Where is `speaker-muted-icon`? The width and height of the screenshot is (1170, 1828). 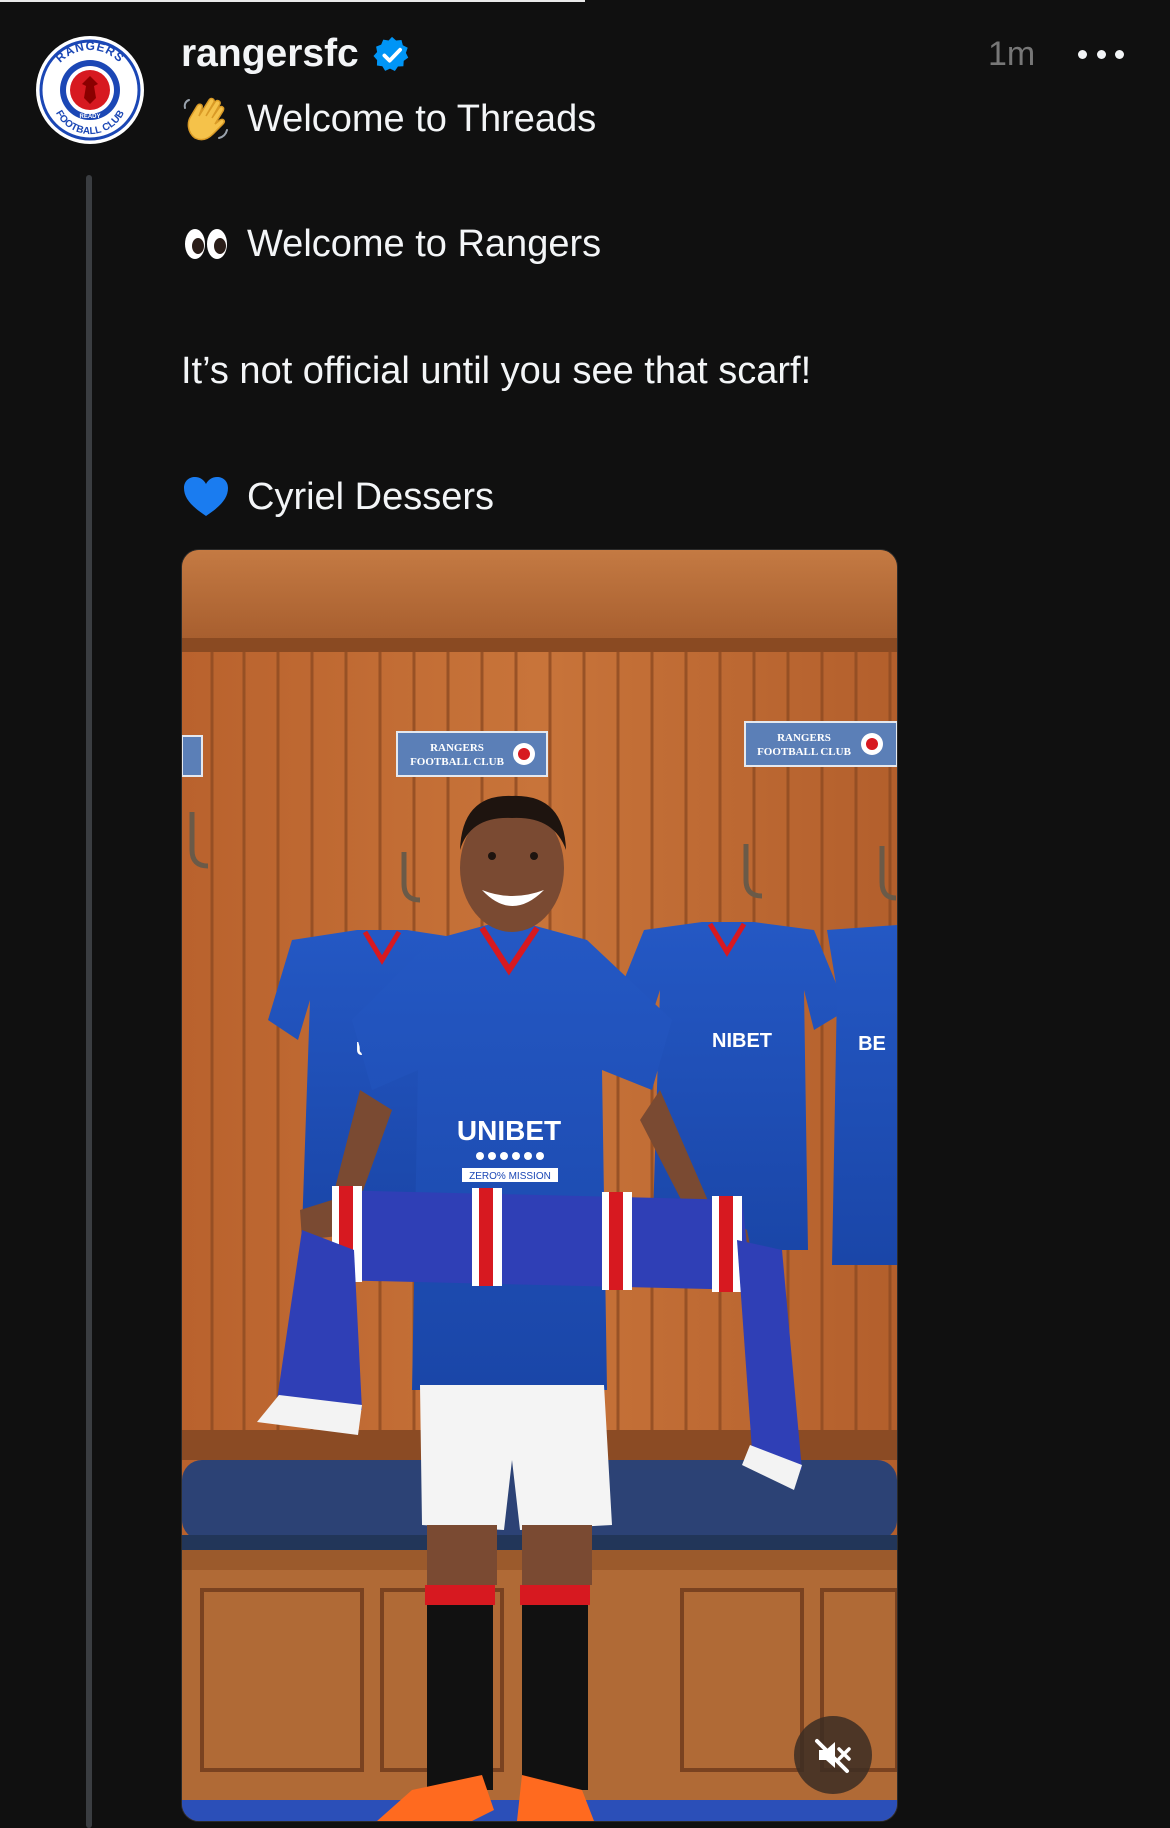 speaker-muted-icon is located at coordinates (833, 1756).